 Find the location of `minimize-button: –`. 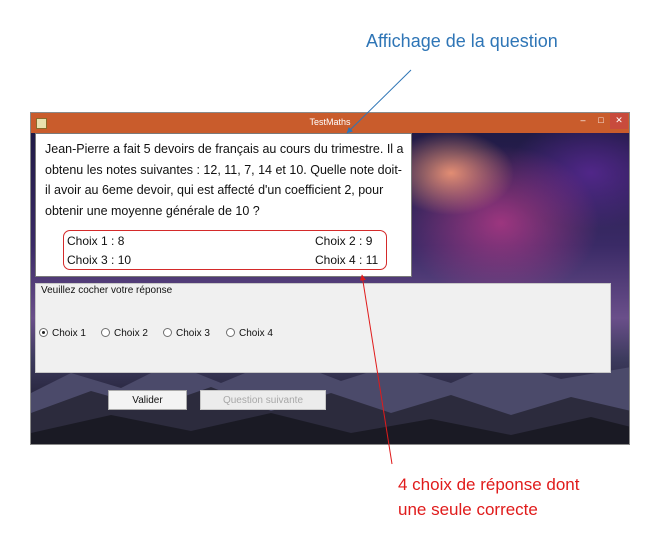

minimize-button: – is located at coordinates (583, 121).